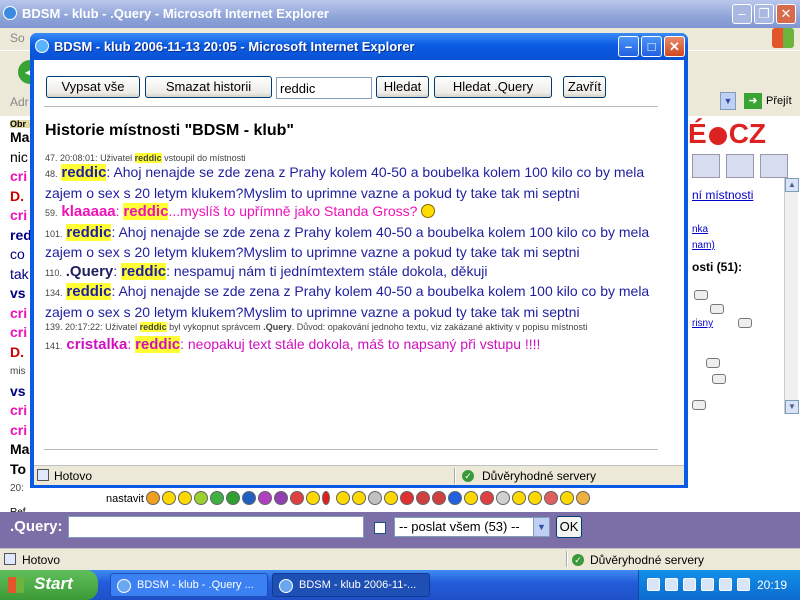  Describe the element at coordinates (702, 323) in the screenshot. I see `user-link: risny` at that location.